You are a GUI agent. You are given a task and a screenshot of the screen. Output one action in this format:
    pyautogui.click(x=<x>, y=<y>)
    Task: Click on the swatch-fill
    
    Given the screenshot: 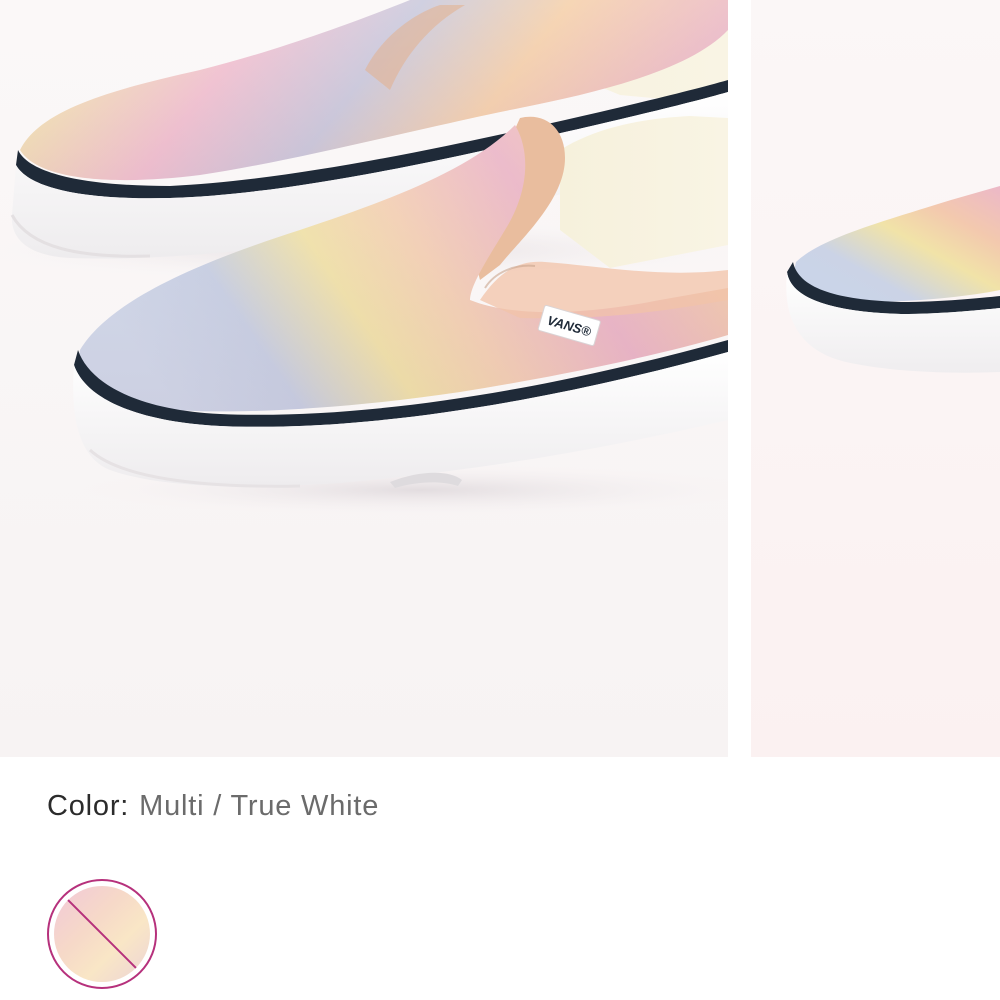 What is the action you would take?
    pyautogui.click(x=102, y=934)
    